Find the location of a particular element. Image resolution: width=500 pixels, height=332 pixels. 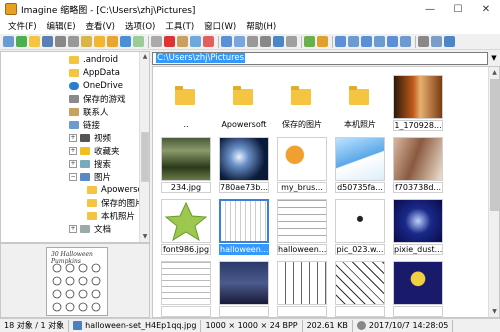

refresh-icon is located at coordinates (125, 41).